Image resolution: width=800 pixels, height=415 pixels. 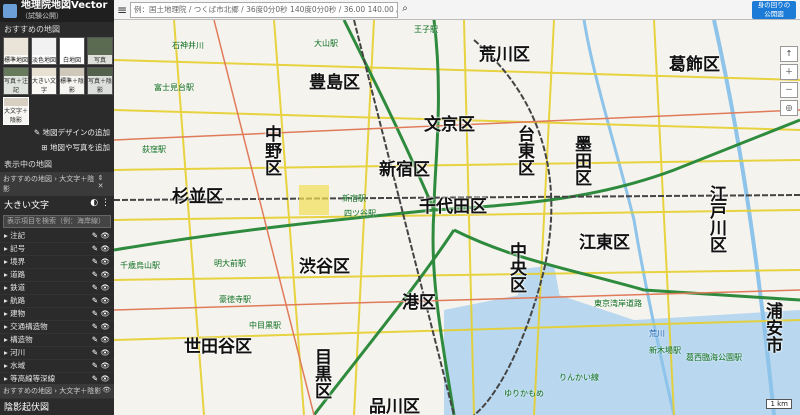 I want to click on recommended-heading: おすすめの地図, so click(x=32, y=29).